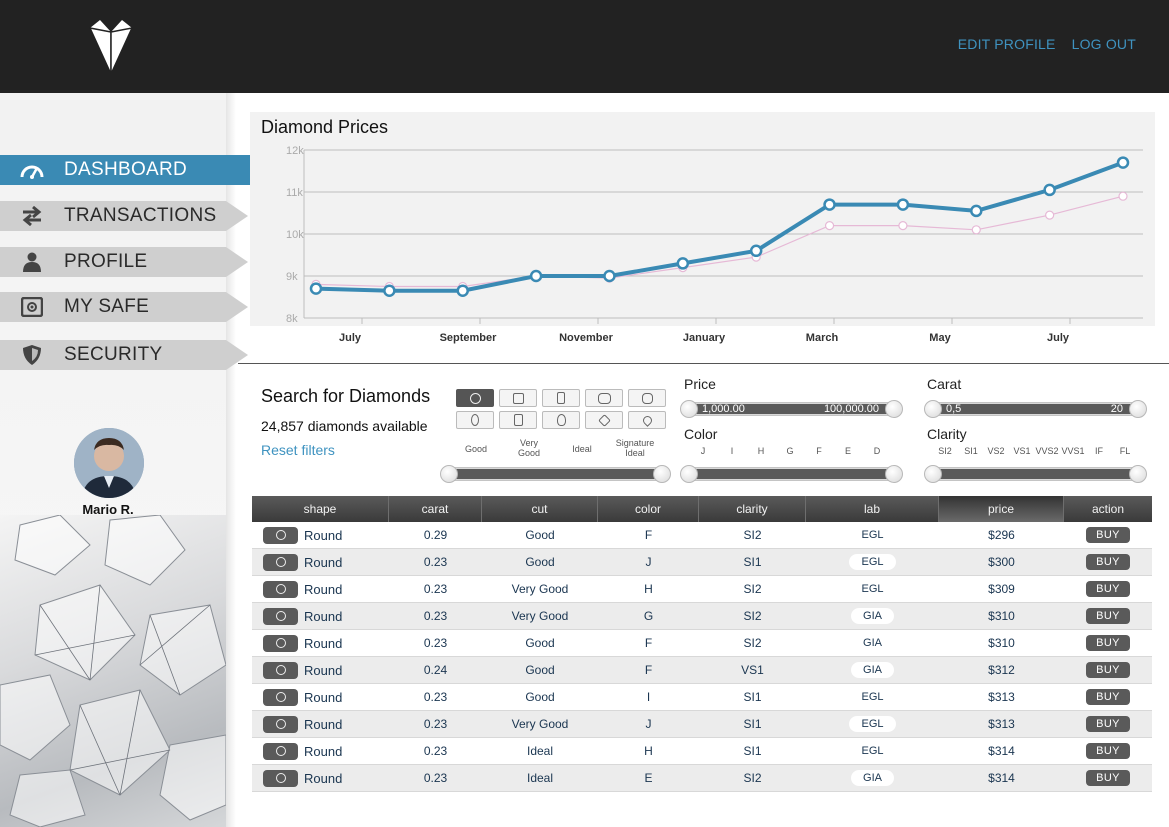  I want to click on table-row: Round 0.23 Very Good H SI2 EGL $309 BUY, so click(702, 589).